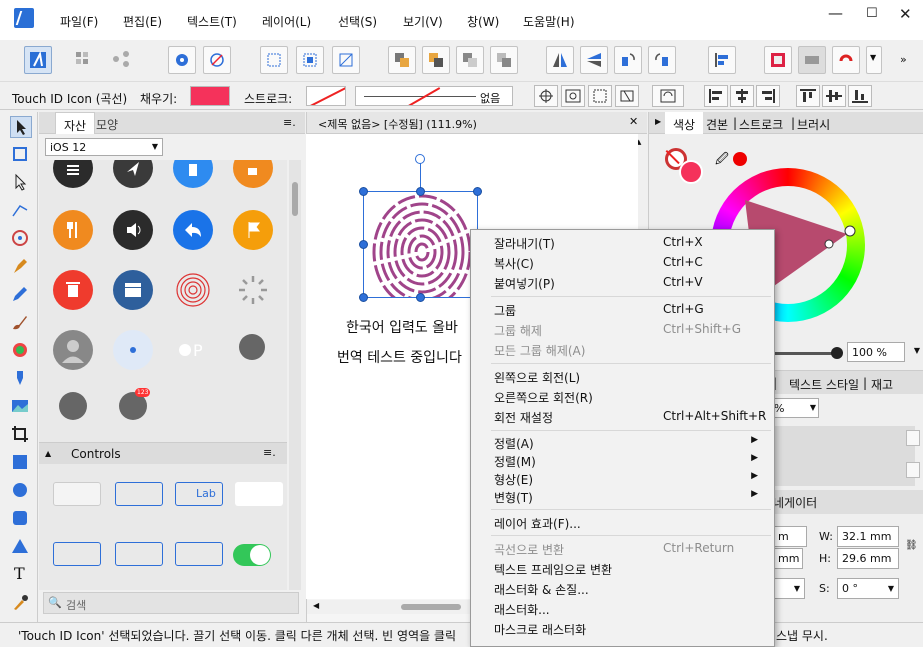  Describe the element at coordinates (48, 453) in the screenshot. I see `section-collapse-icon: ▲` at that location.